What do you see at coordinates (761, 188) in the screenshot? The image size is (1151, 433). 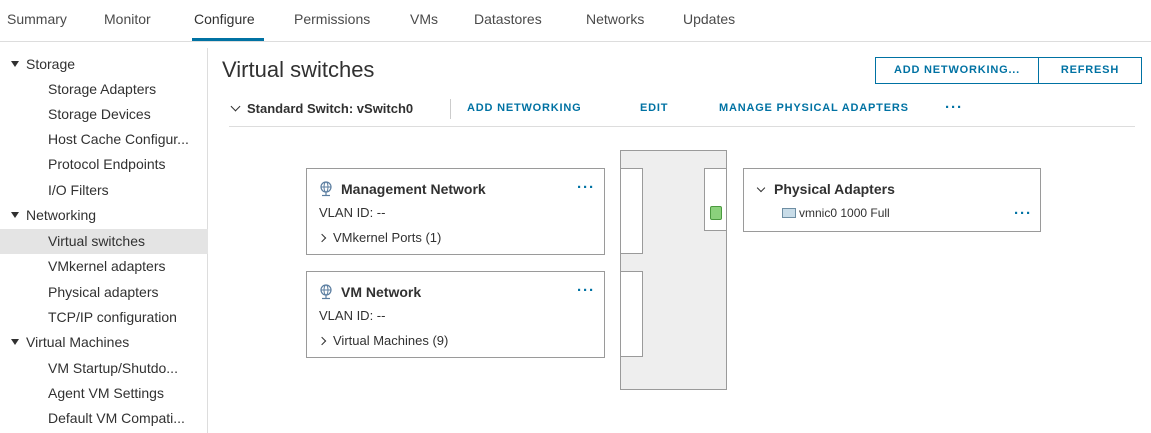 I see `chevron-down-icon` at bounding box center [761, 188].